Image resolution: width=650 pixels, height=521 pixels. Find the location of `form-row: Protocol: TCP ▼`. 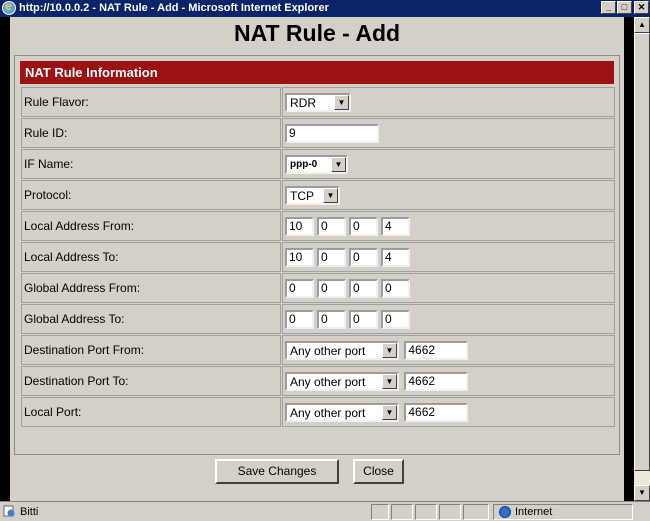

form-row: Protocol: TCP ▼ is located at coordinates (318, 195).